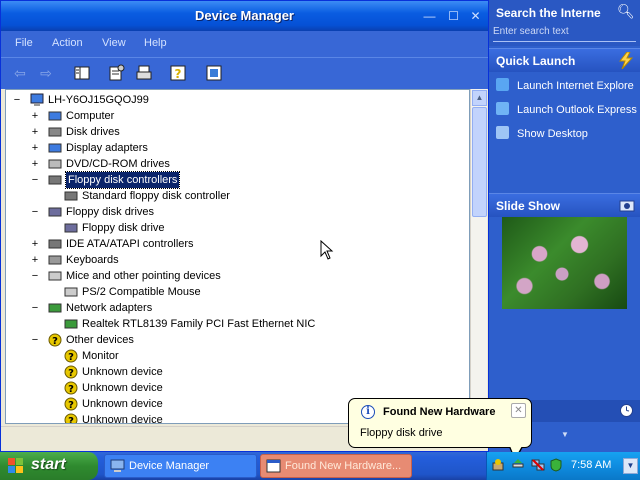  What do you see at coordinates (564, 263) in the screenshot?
I see `slide-show-image` at bounding box center [564, 263].